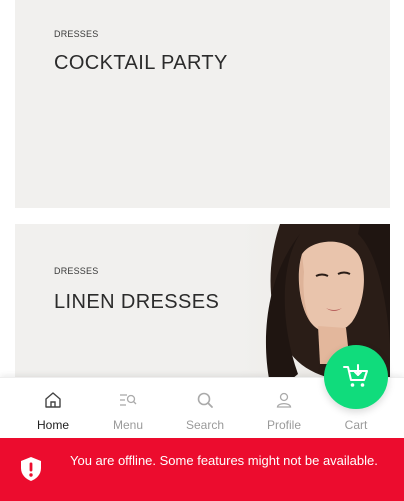 This screenshot has width=404, height=501. Describe the element at coordinates (283, 425) in the screenshot. I see `nav-label-profile: Profile` at that location.